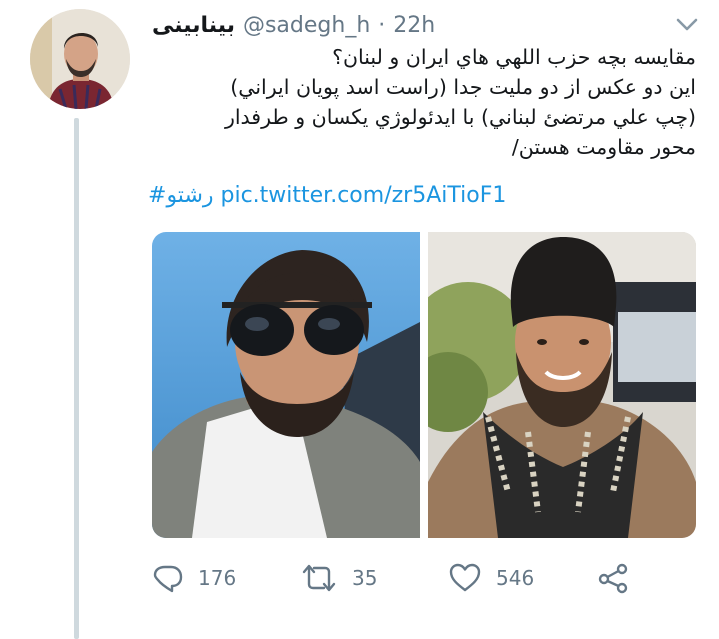  I want to click on tweet-text-line: محور مقاومت هستن/, so click(603, 147).